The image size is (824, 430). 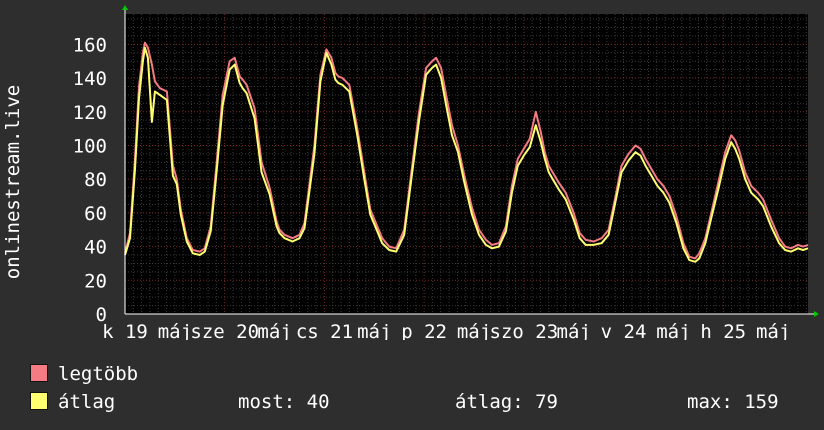 What do you see at coordinates (733, 402) in the screenshot?
I see `stat-maximum: max: 159` at bounding box center [733, 402].